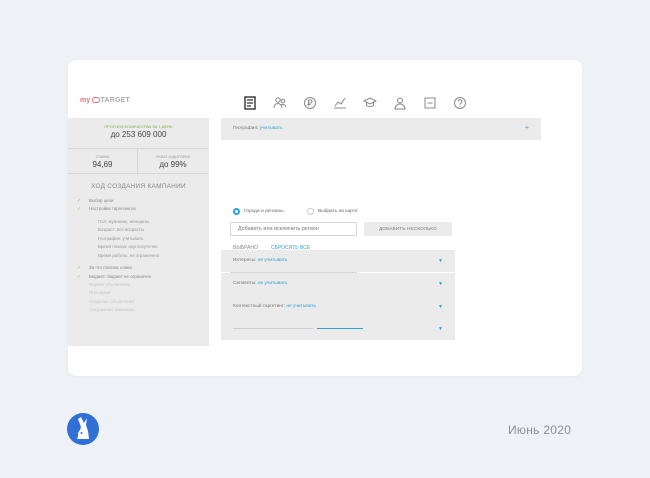 The width and height of the screenshot is (650, 478). I want to click on rabbit-logo-icon, so click(83, 428).